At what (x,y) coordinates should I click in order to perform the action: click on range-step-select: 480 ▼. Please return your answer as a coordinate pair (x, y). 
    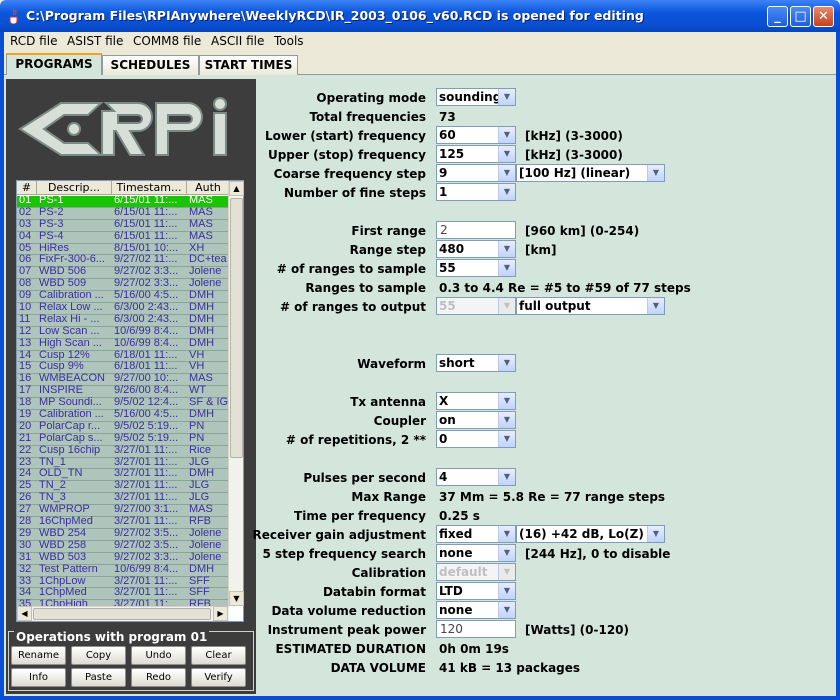
    Looking at the image, I should click on (476, 249).